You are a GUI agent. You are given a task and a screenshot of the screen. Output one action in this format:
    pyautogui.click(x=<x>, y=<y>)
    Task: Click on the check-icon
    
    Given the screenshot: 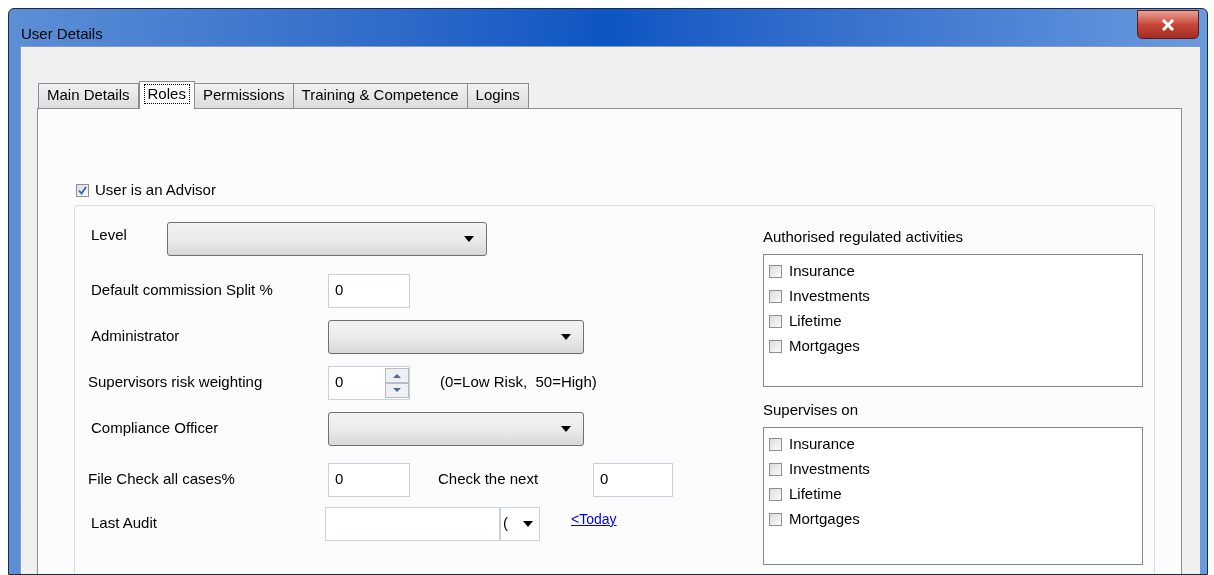 What is the action you would take?
    pyautogui.click(x=82, y=190)
    